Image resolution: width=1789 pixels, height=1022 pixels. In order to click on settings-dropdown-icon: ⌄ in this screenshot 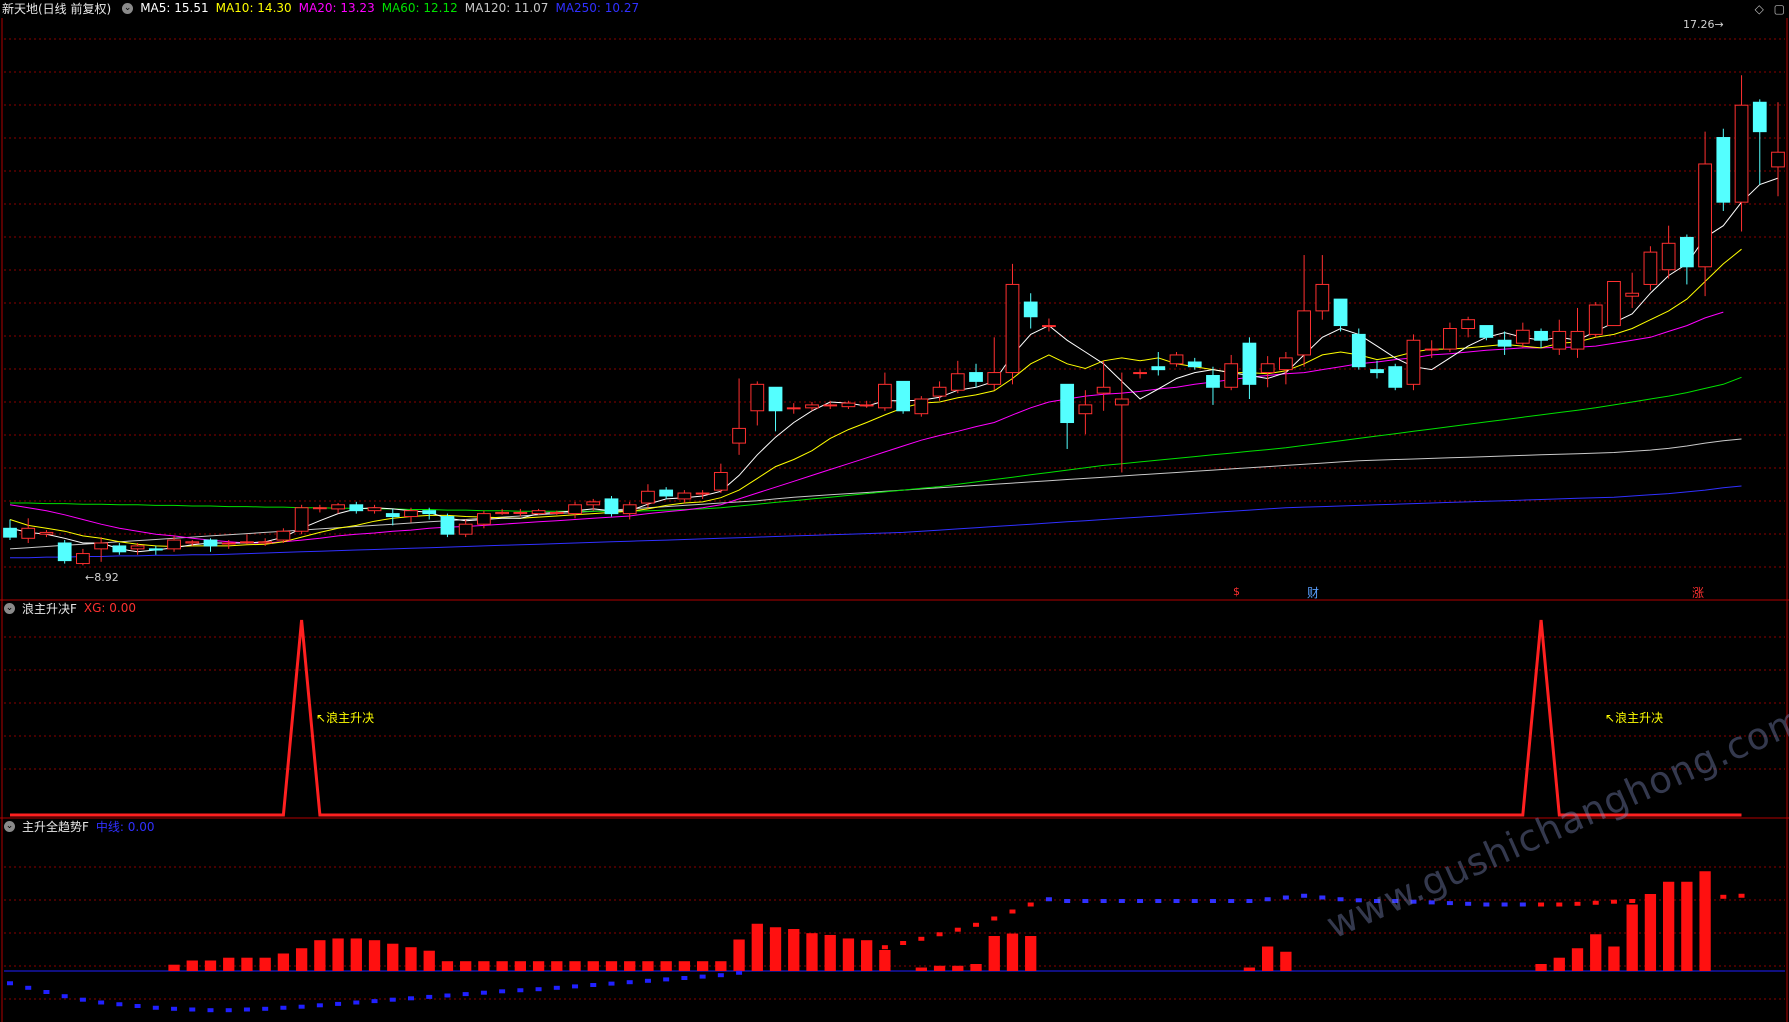, I will do `click(128, 8)`.